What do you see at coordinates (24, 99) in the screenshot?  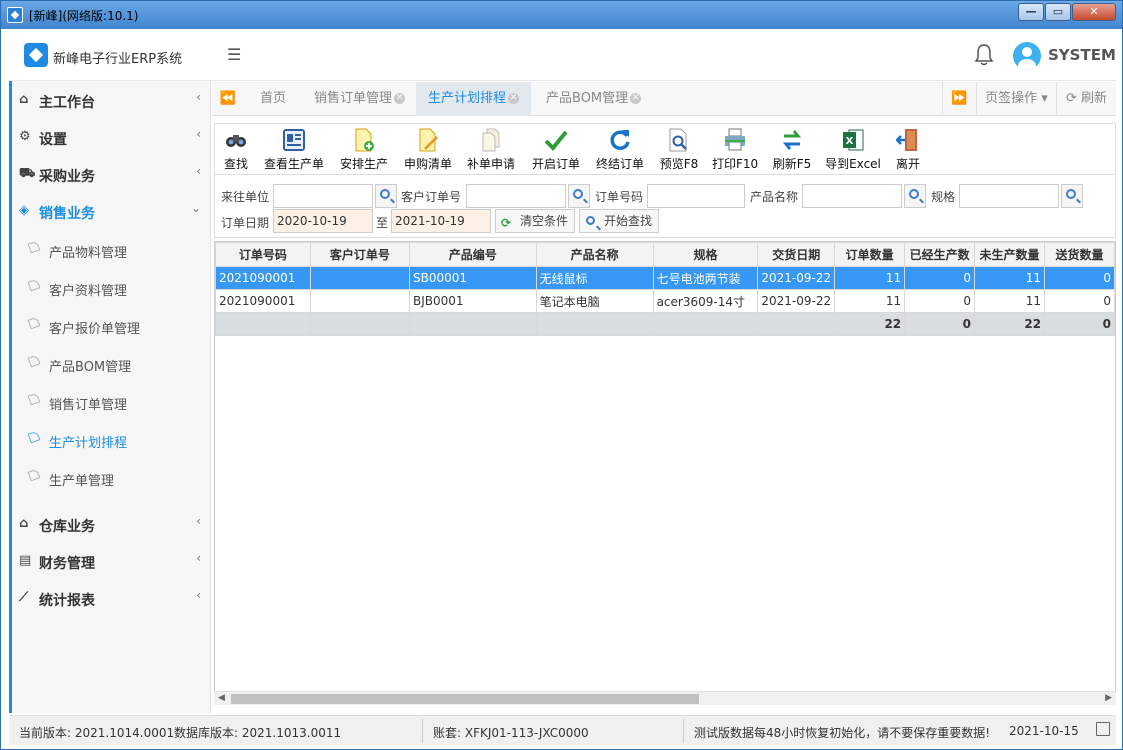 I see `home-icon: ⌂` at bounding box center [24, 99].